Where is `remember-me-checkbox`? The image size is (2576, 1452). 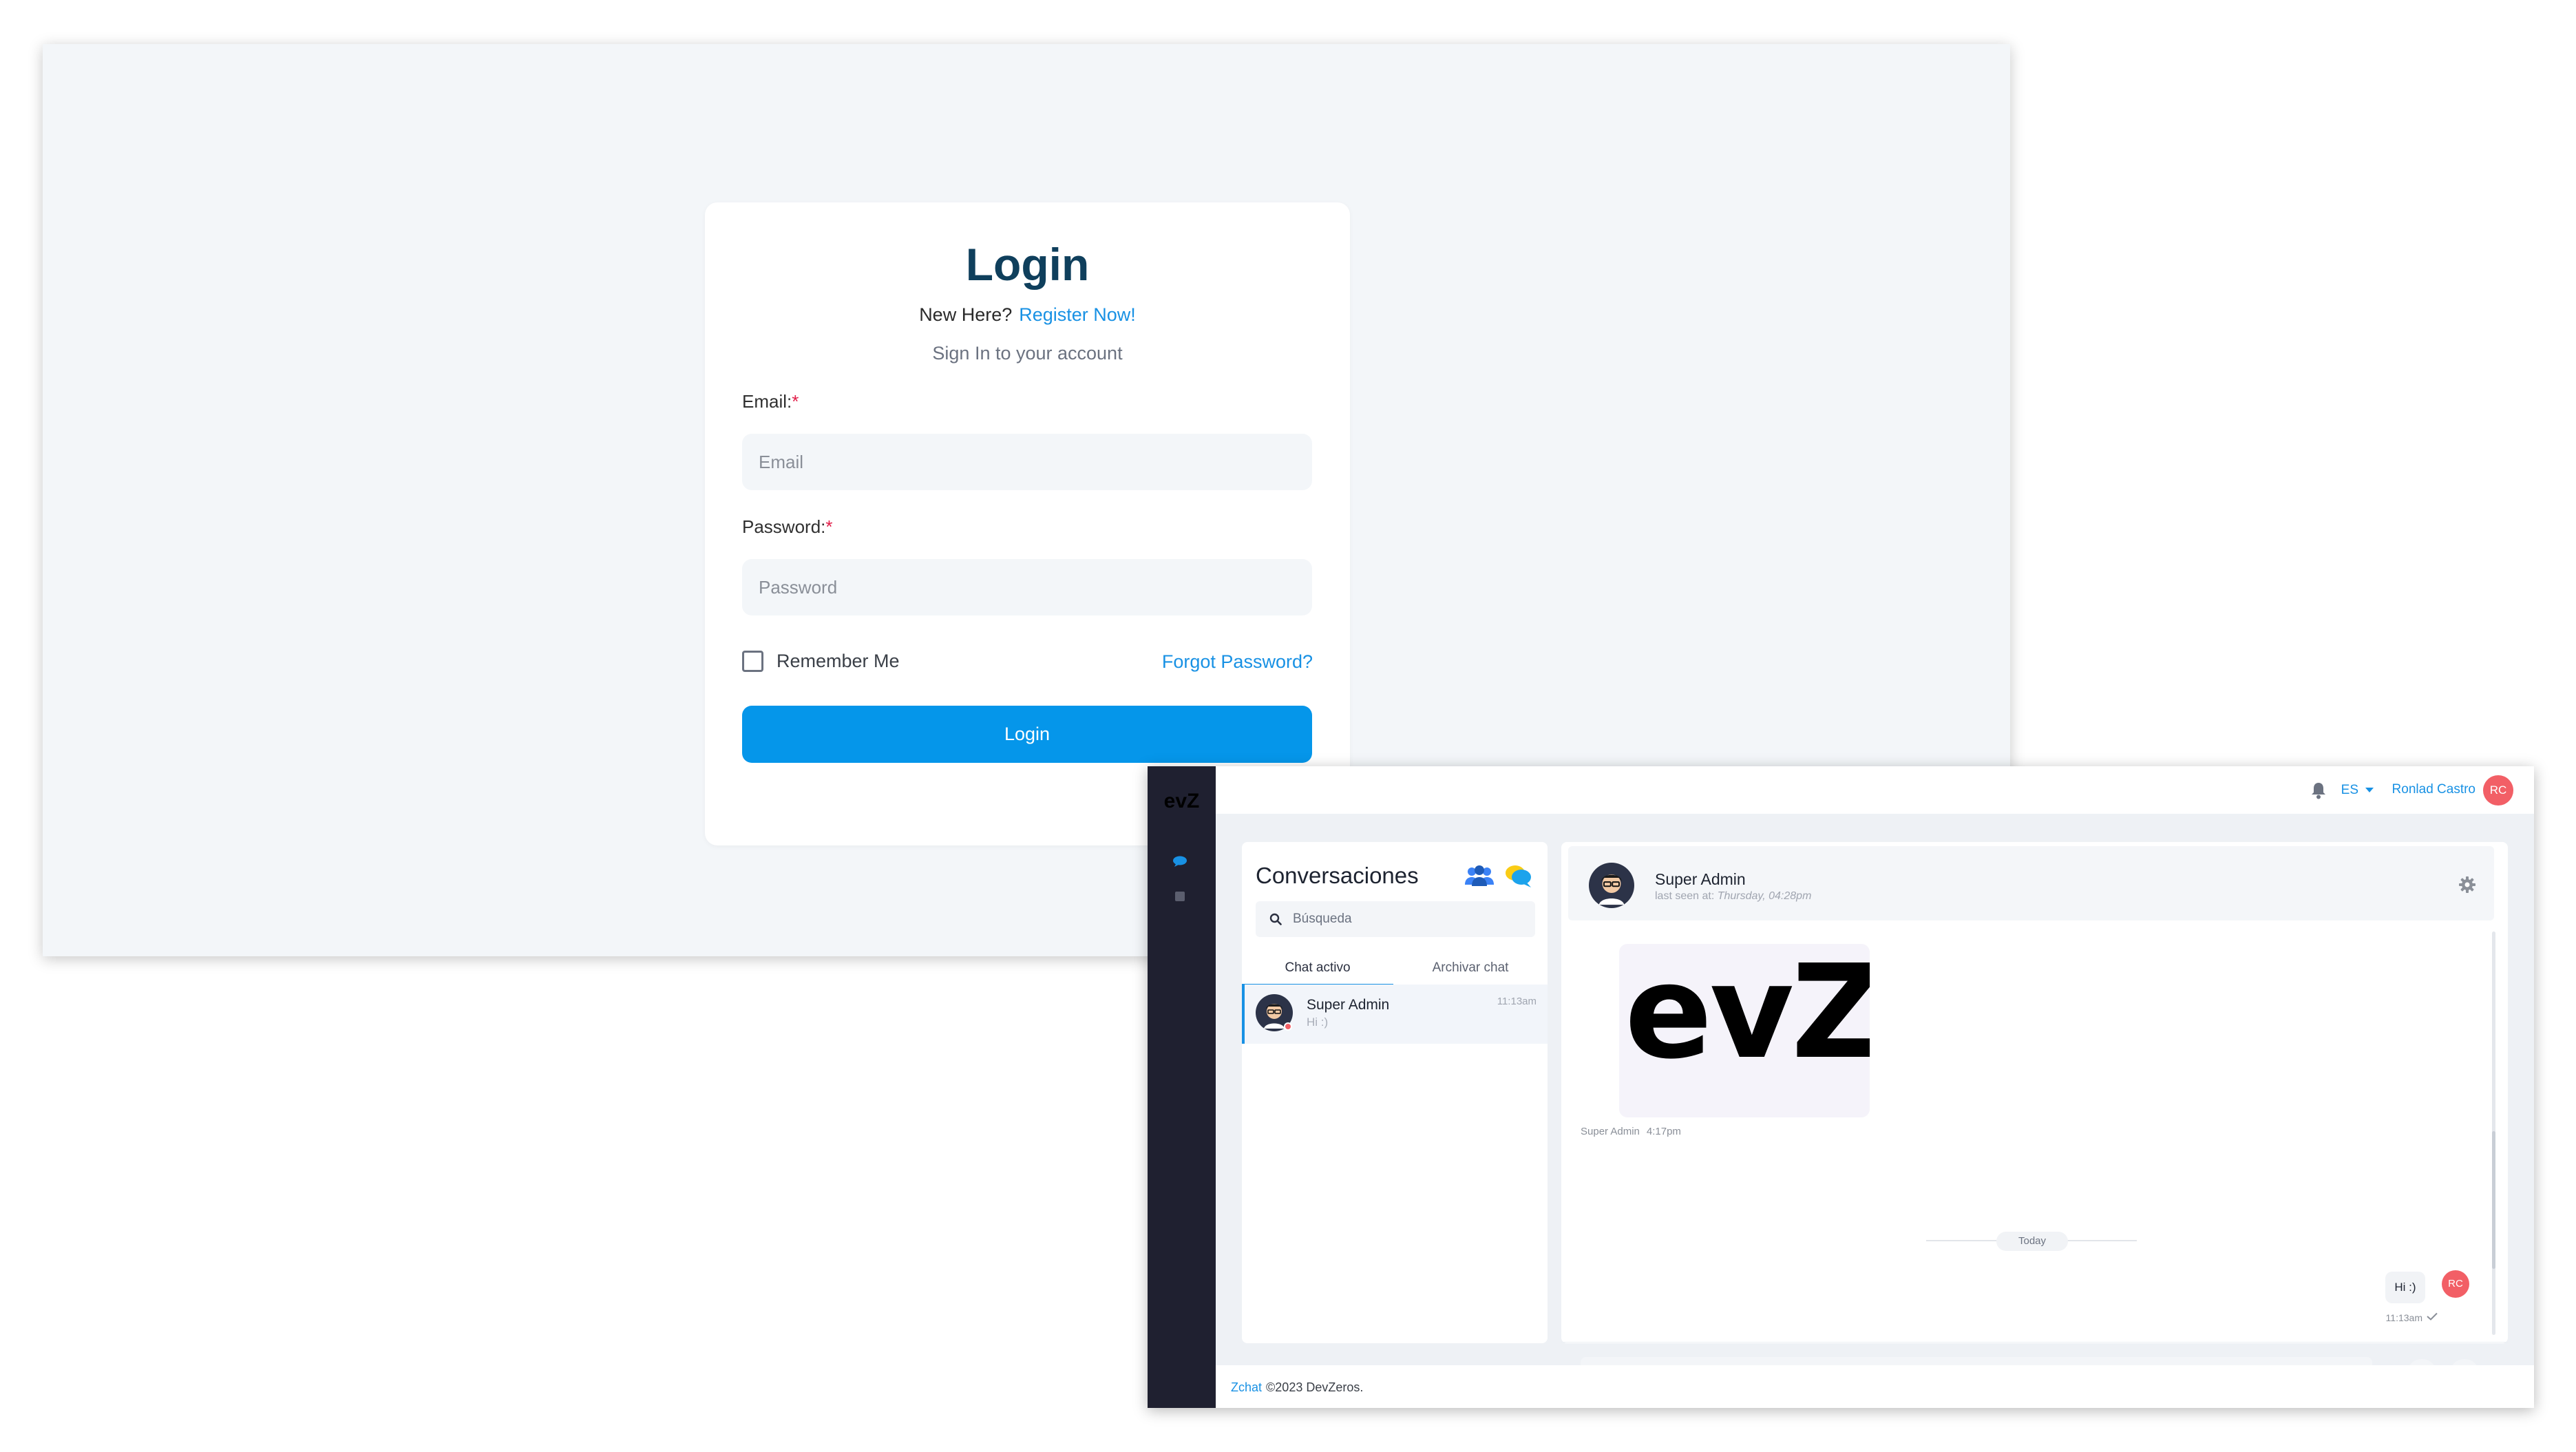
remember-me-checkbox is located at coordinates (752, 661).